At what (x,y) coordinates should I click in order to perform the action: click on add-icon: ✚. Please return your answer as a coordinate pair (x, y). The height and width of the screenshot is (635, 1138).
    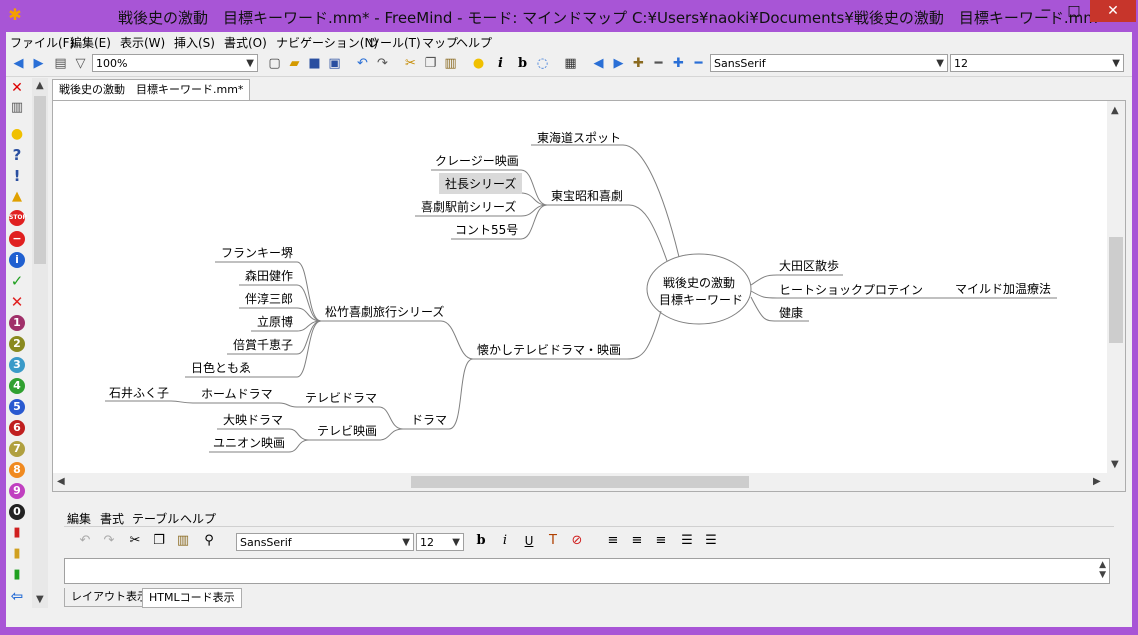
    Looking at the image, I should click on (638, 63).